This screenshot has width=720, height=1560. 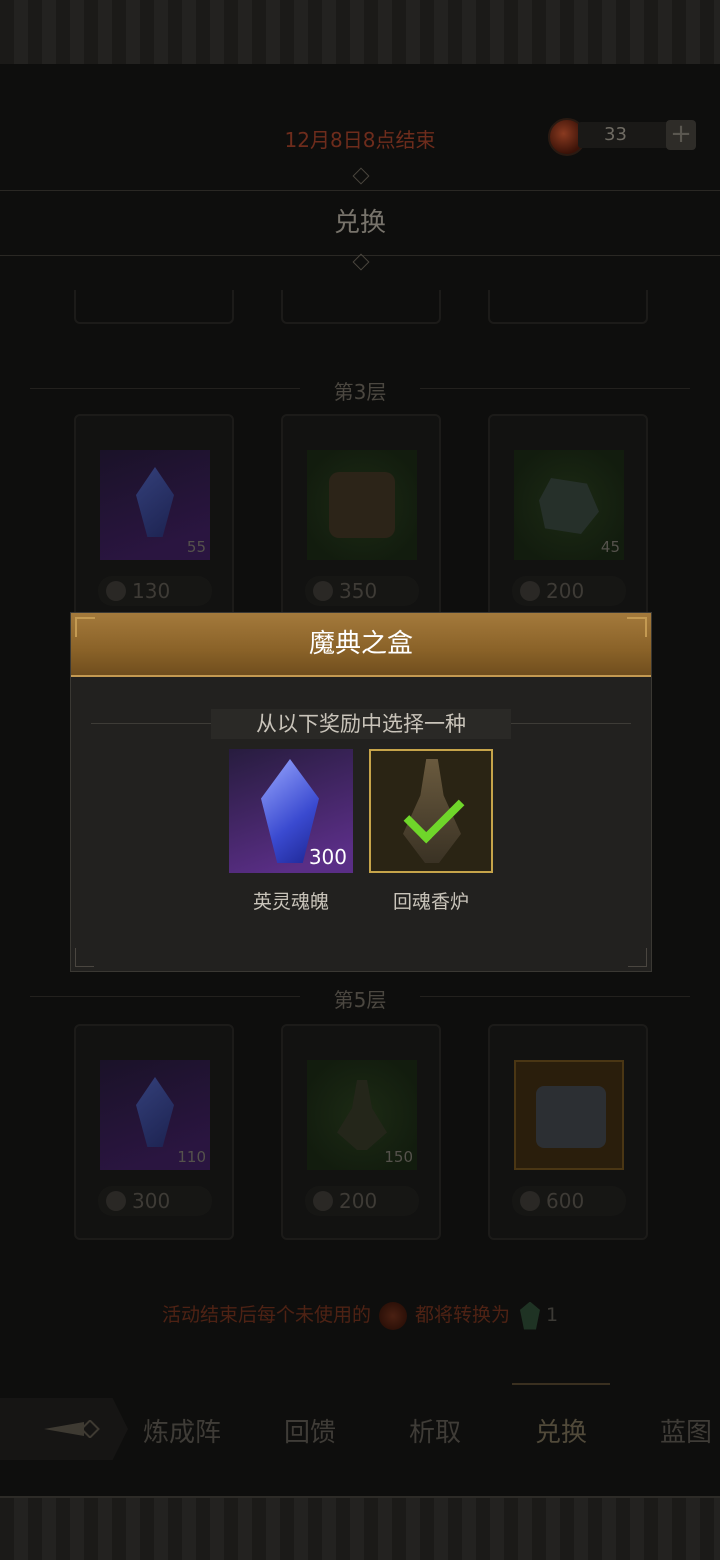 I want to click on price-tag: 300, so click(x=155, y=1201).